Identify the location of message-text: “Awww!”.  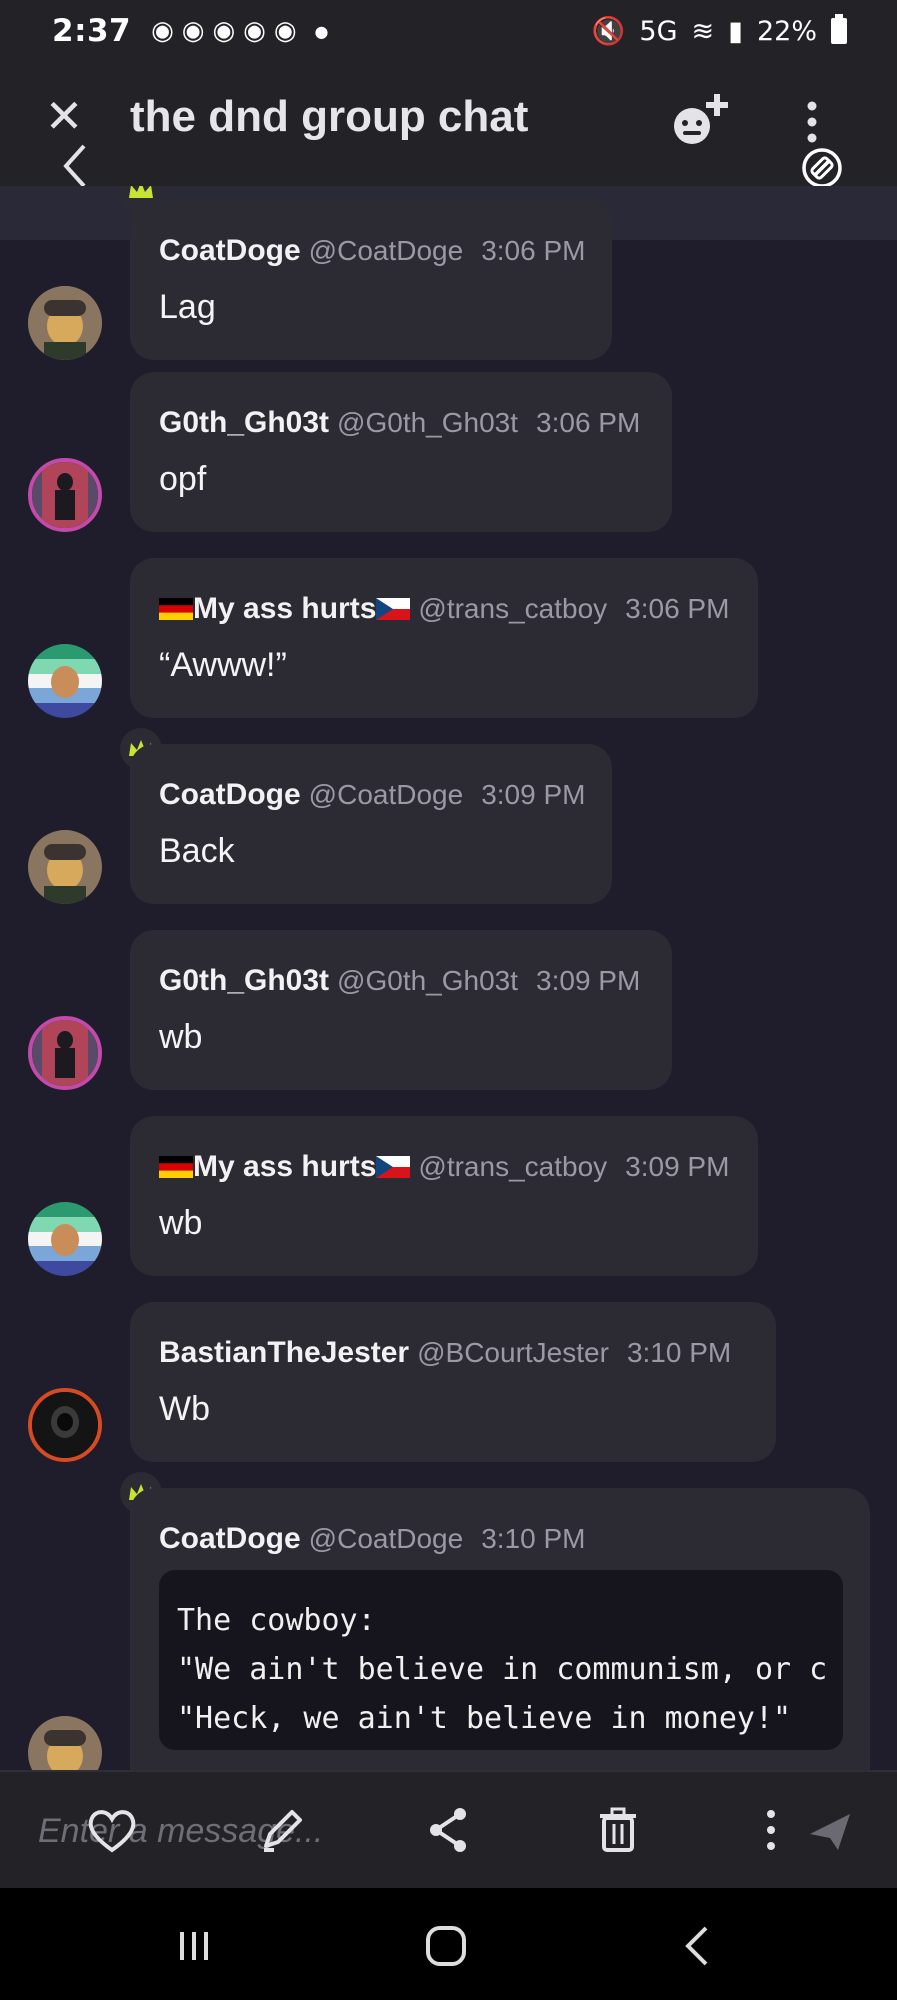
(223, 665).